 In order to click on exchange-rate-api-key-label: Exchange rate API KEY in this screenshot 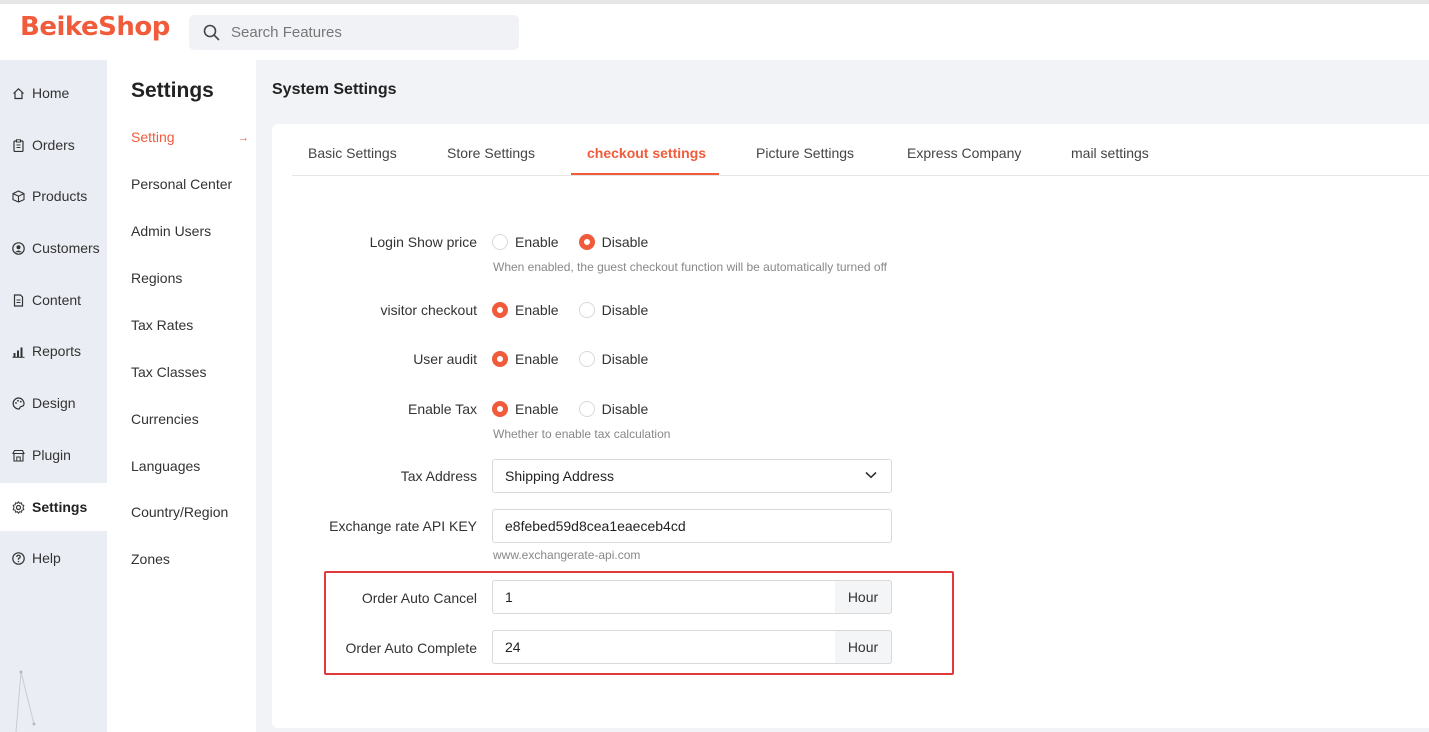, I will do `click(403, 526)`.